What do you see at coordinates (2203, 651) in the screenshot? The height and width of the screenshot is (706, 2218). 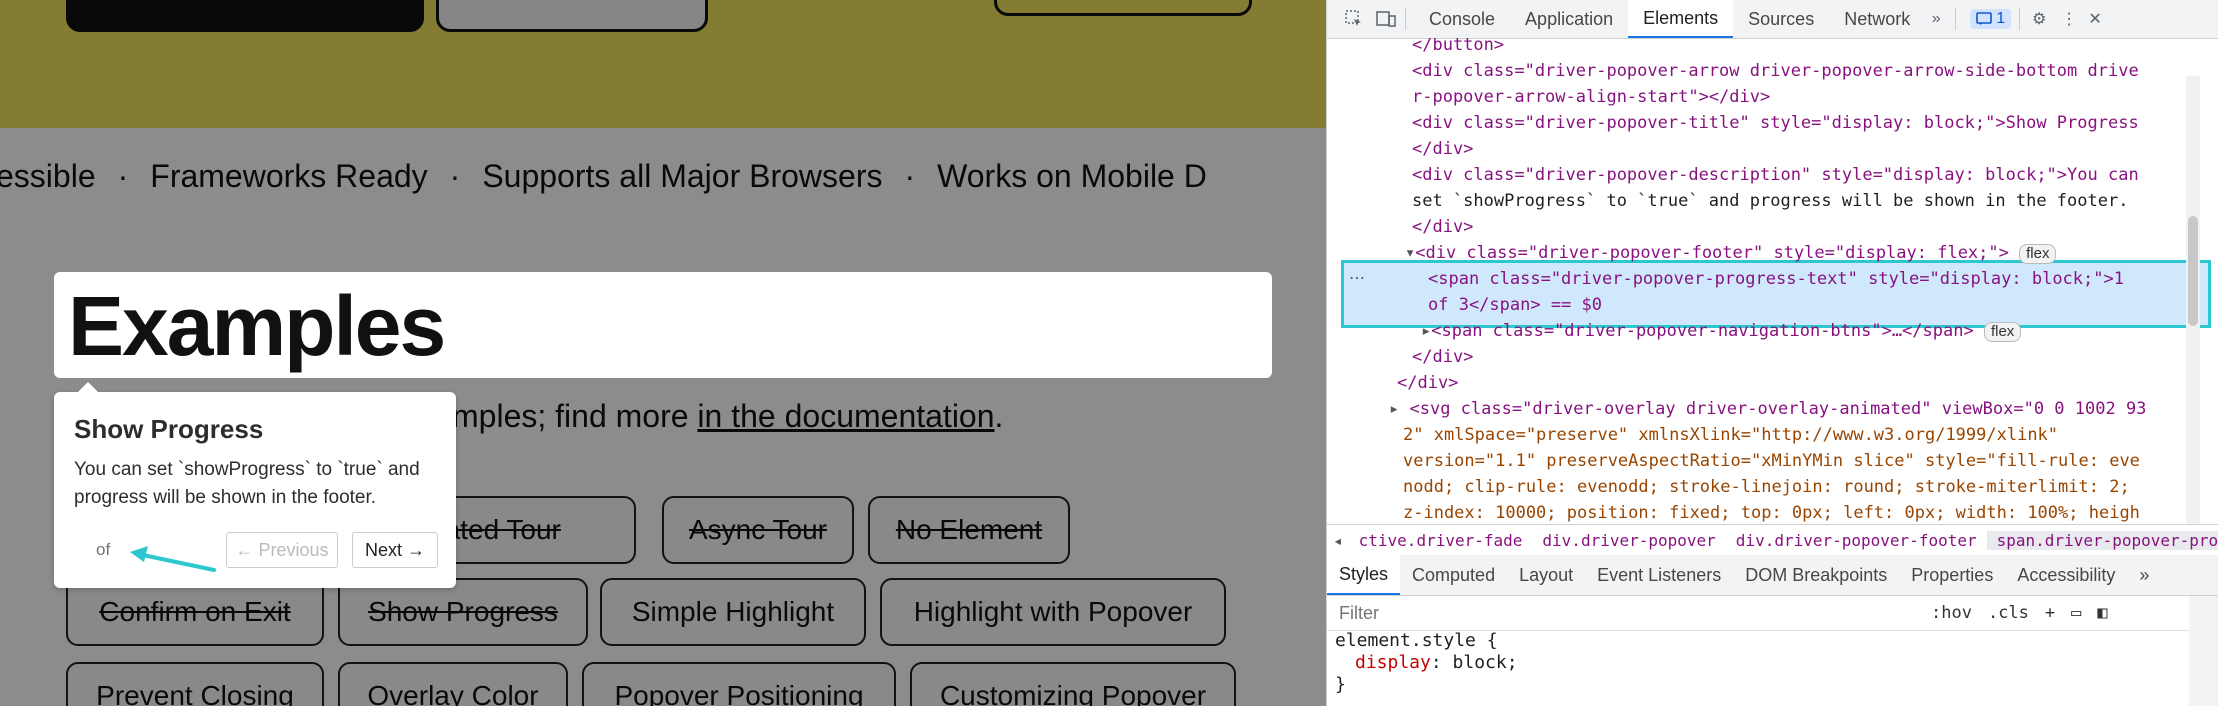 I see `styles-scrollbar` at bounding box center [2203, 651].